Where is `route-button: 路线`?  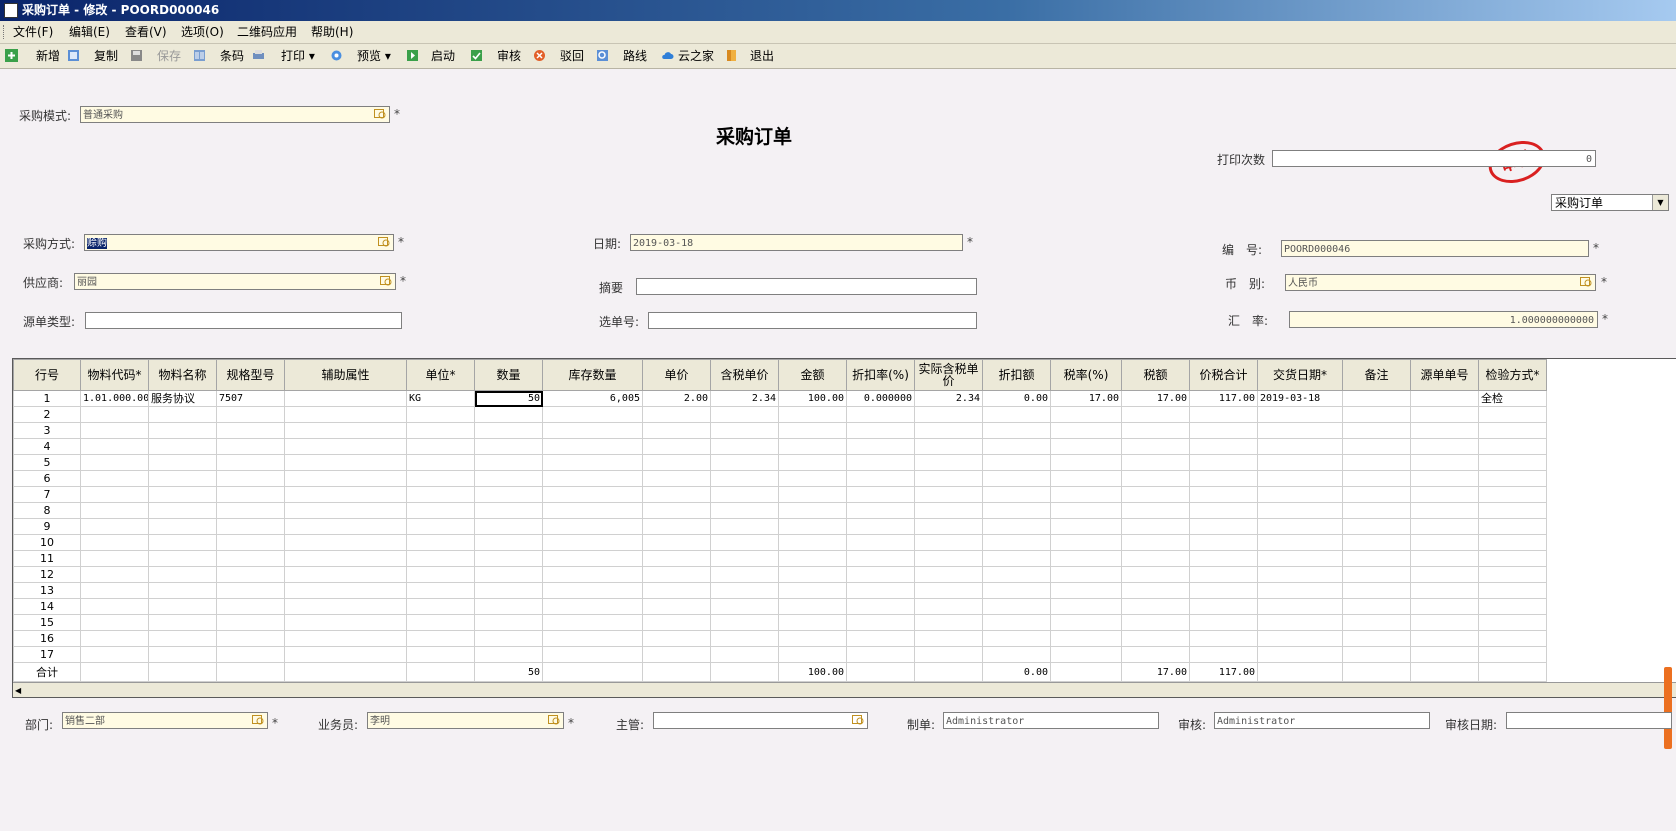
route-button: 路线 is located at coordinates (621, 56).